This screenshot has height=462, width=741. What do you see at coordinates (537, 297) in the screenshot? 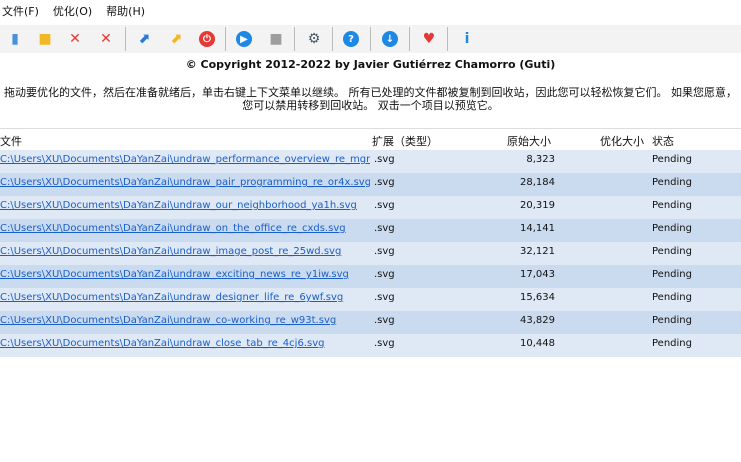
I see `orig-size: 15,634` at bounding box center [537, 297].